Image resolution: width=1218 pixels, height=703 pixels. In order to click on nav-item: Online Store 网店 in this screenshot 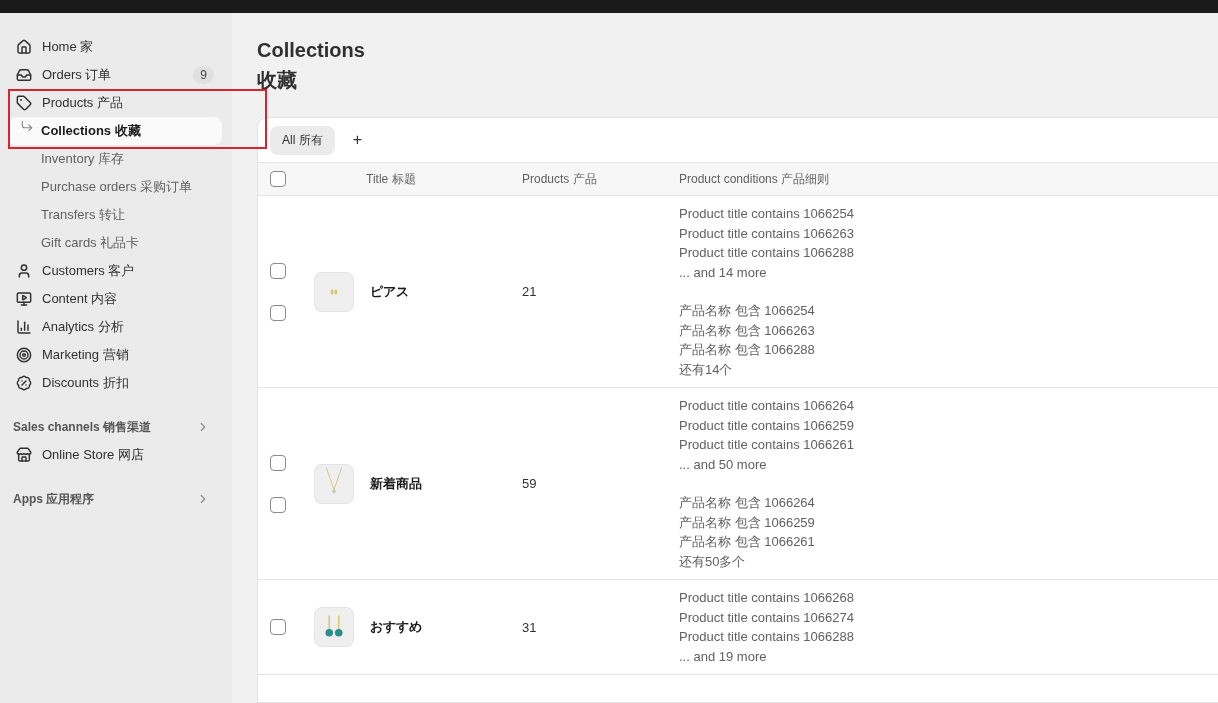, I will do `click(115, 455)`.